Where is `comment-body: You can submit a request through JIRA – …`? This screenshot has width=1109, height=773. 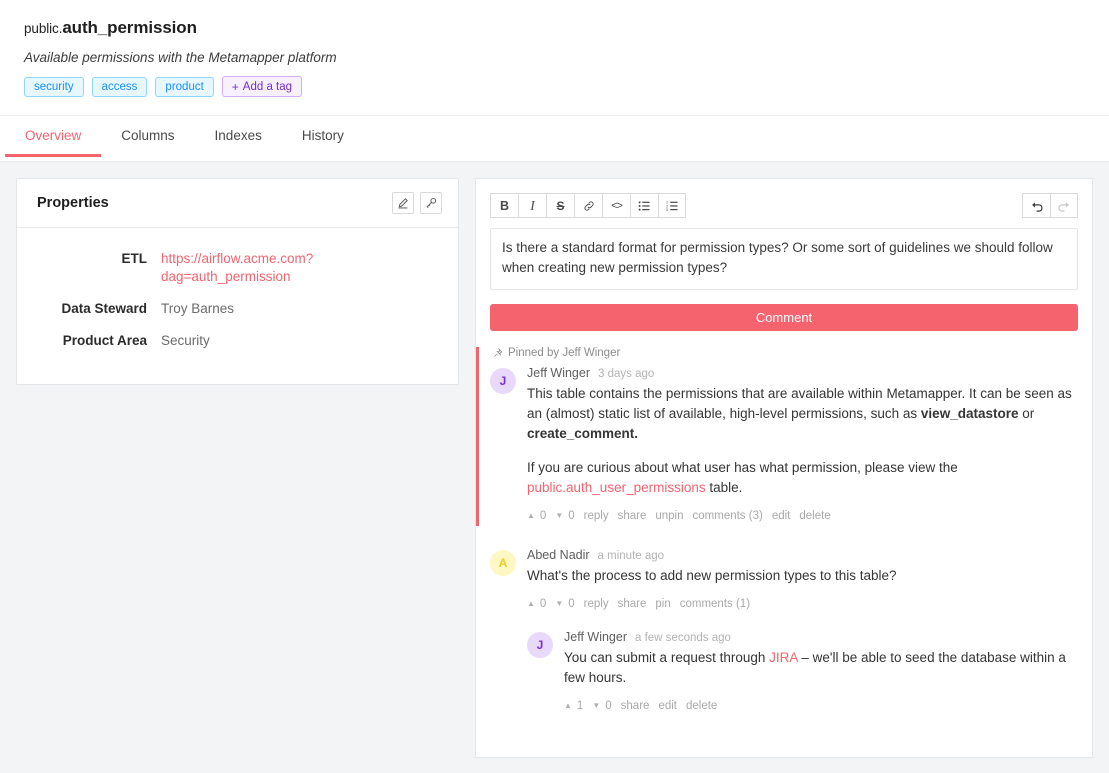
comment-body: You can submit a request through JIRA – … is located at coordinates (821, 668).